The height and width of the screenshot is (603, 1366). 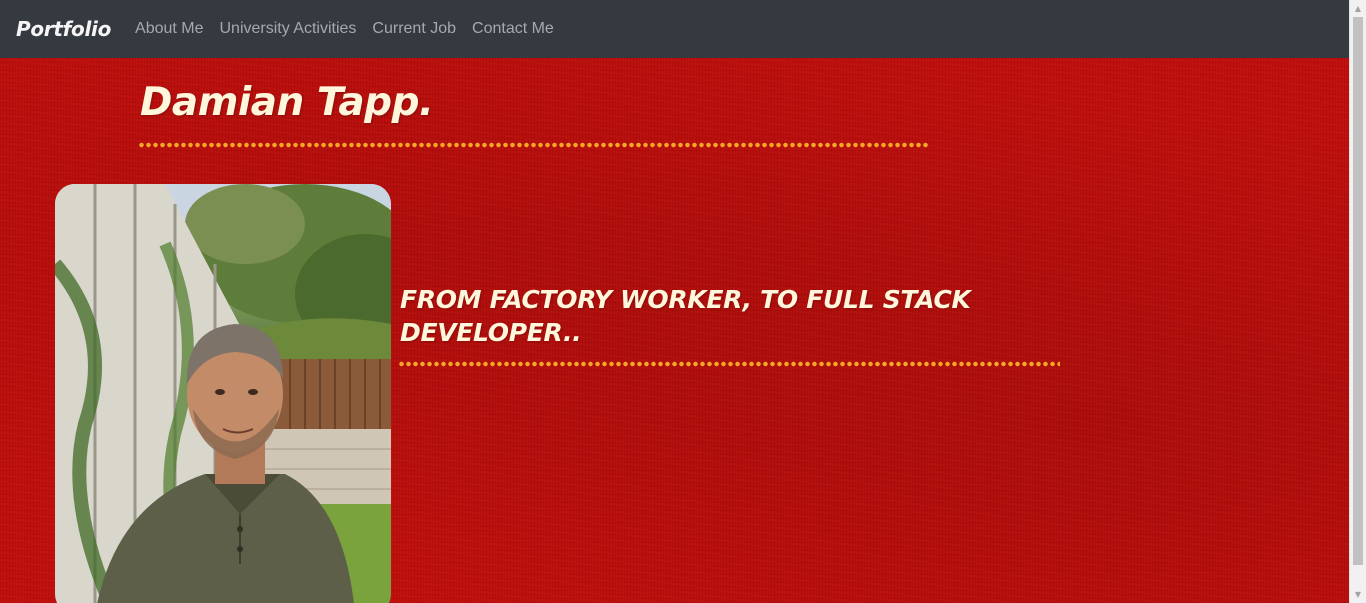 I want to click on vertical-scrollbar: ▲ ▼, so click(x=1357, y=301).